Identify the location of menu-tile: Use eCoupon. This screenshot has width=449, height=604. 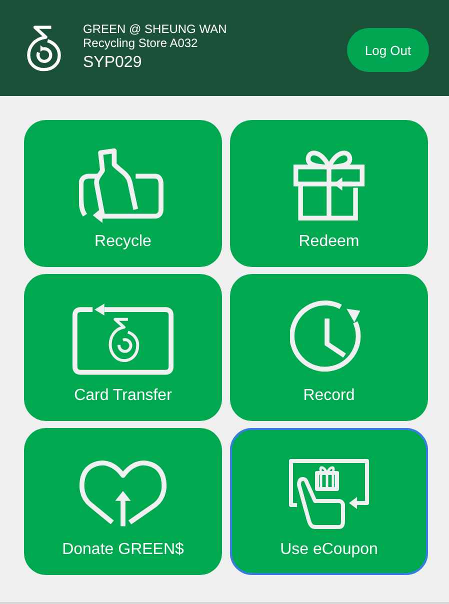
(329, 501).